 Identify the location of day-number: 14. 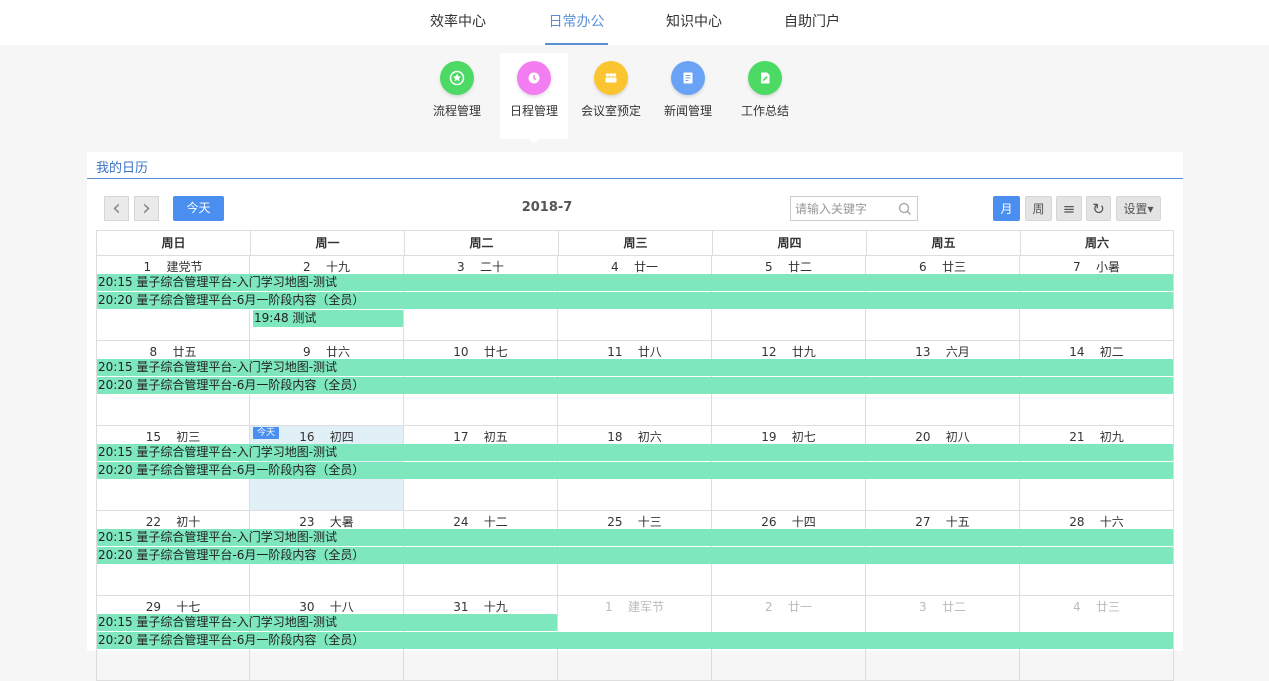
(1077, 352).